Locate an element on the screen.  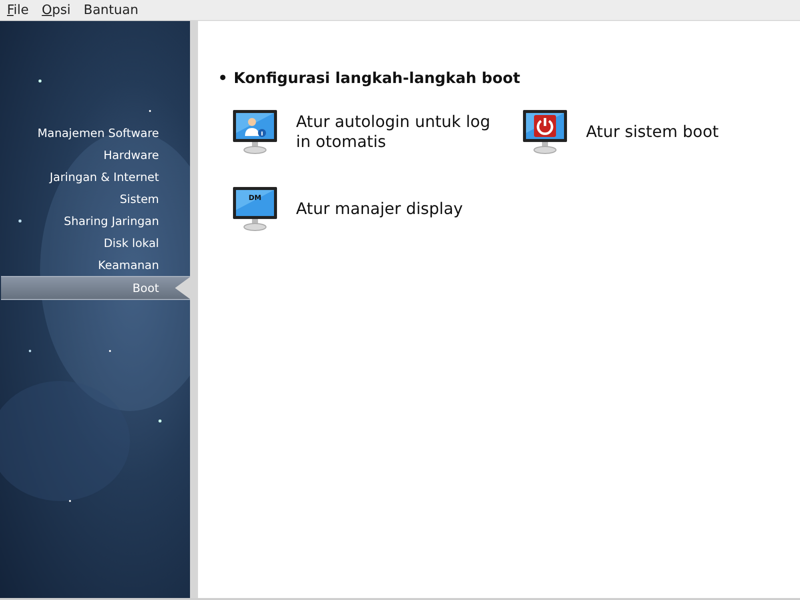
tool-link: Atur sistem boot is located at coordinates (652, 132).